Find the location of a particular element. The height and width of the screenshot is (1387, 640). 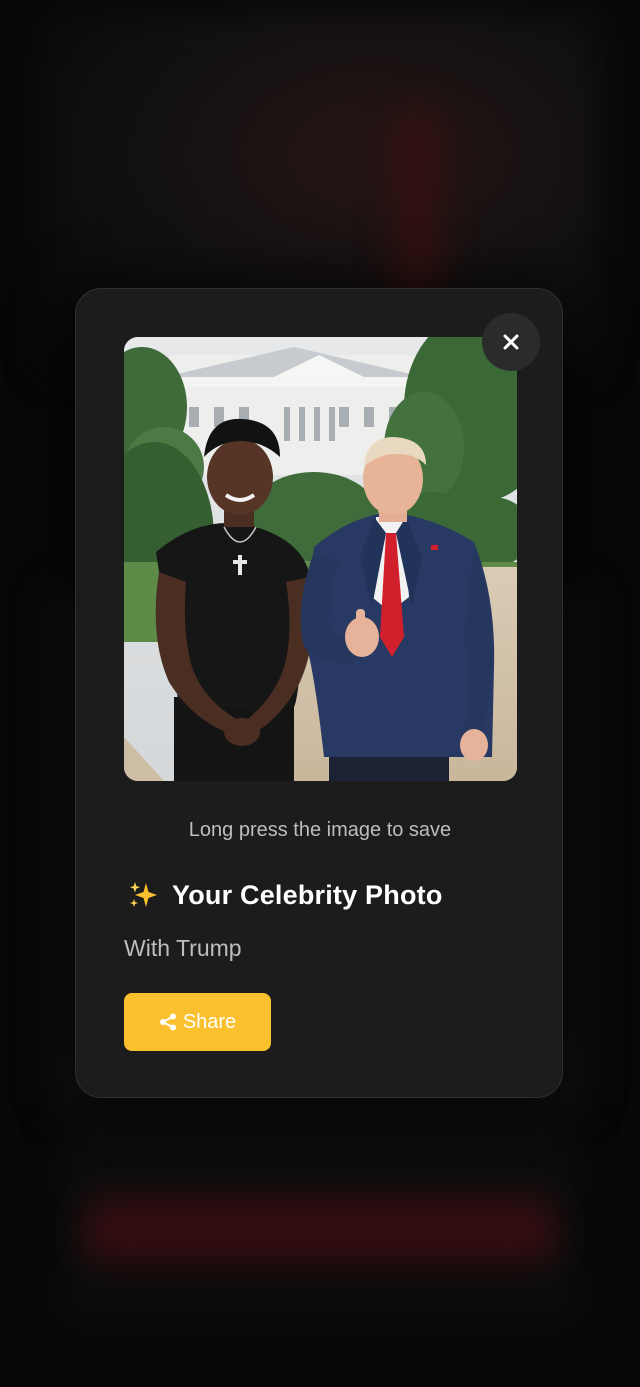

share-button-label: Share is located at coordinates (209, 1021).